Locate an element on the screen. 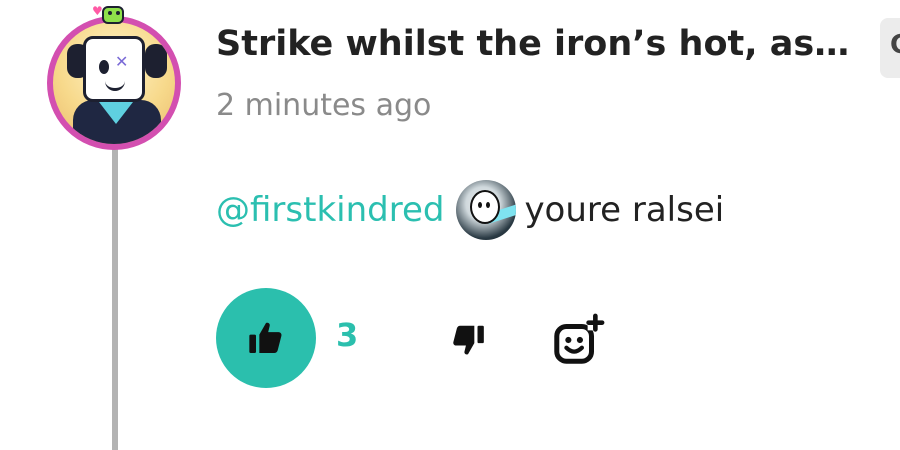  comment-text: youre ralsei is located at coordinates (624, 210).